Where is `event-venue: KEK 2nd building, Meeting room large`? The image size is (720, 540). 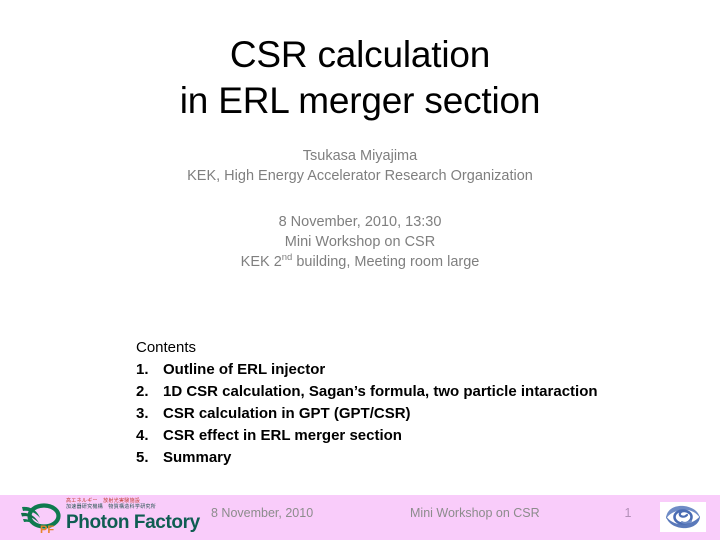 event-venue: KEK 2nd building, Meeting room large is located at coordinates (360, 262).